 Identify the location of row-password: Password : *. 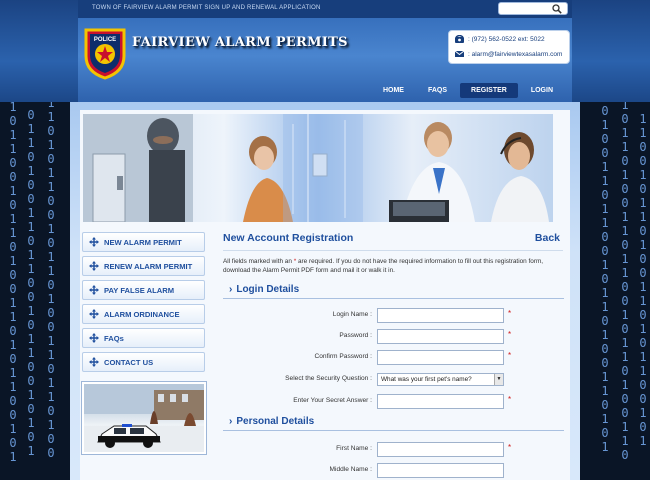
(393, 337).